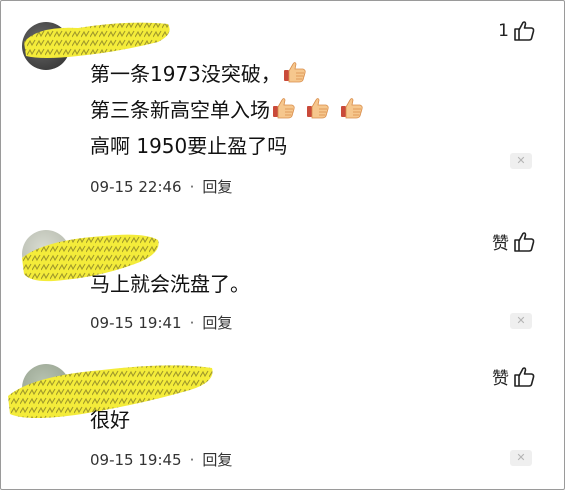 This screenshot has height=490, width=565. I want to click on comment-meta: 09-15 19:41 · 回复, so click(161, 322).